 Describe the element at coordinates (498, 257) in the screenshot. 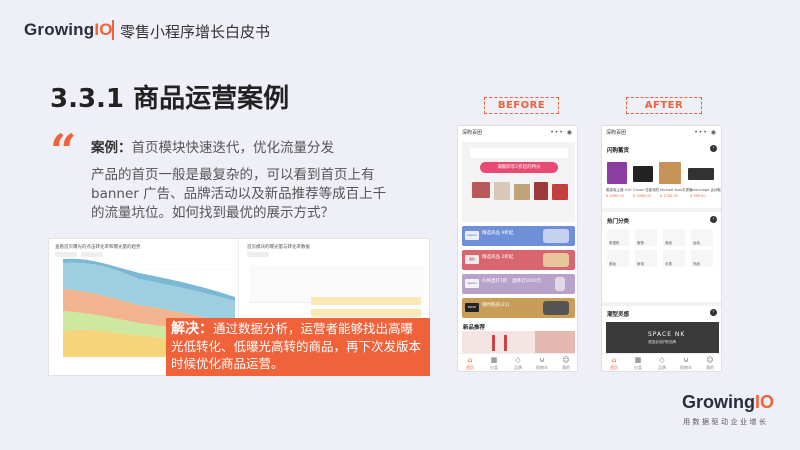

I see `strip-title: 精选商品 2折起` at that location.